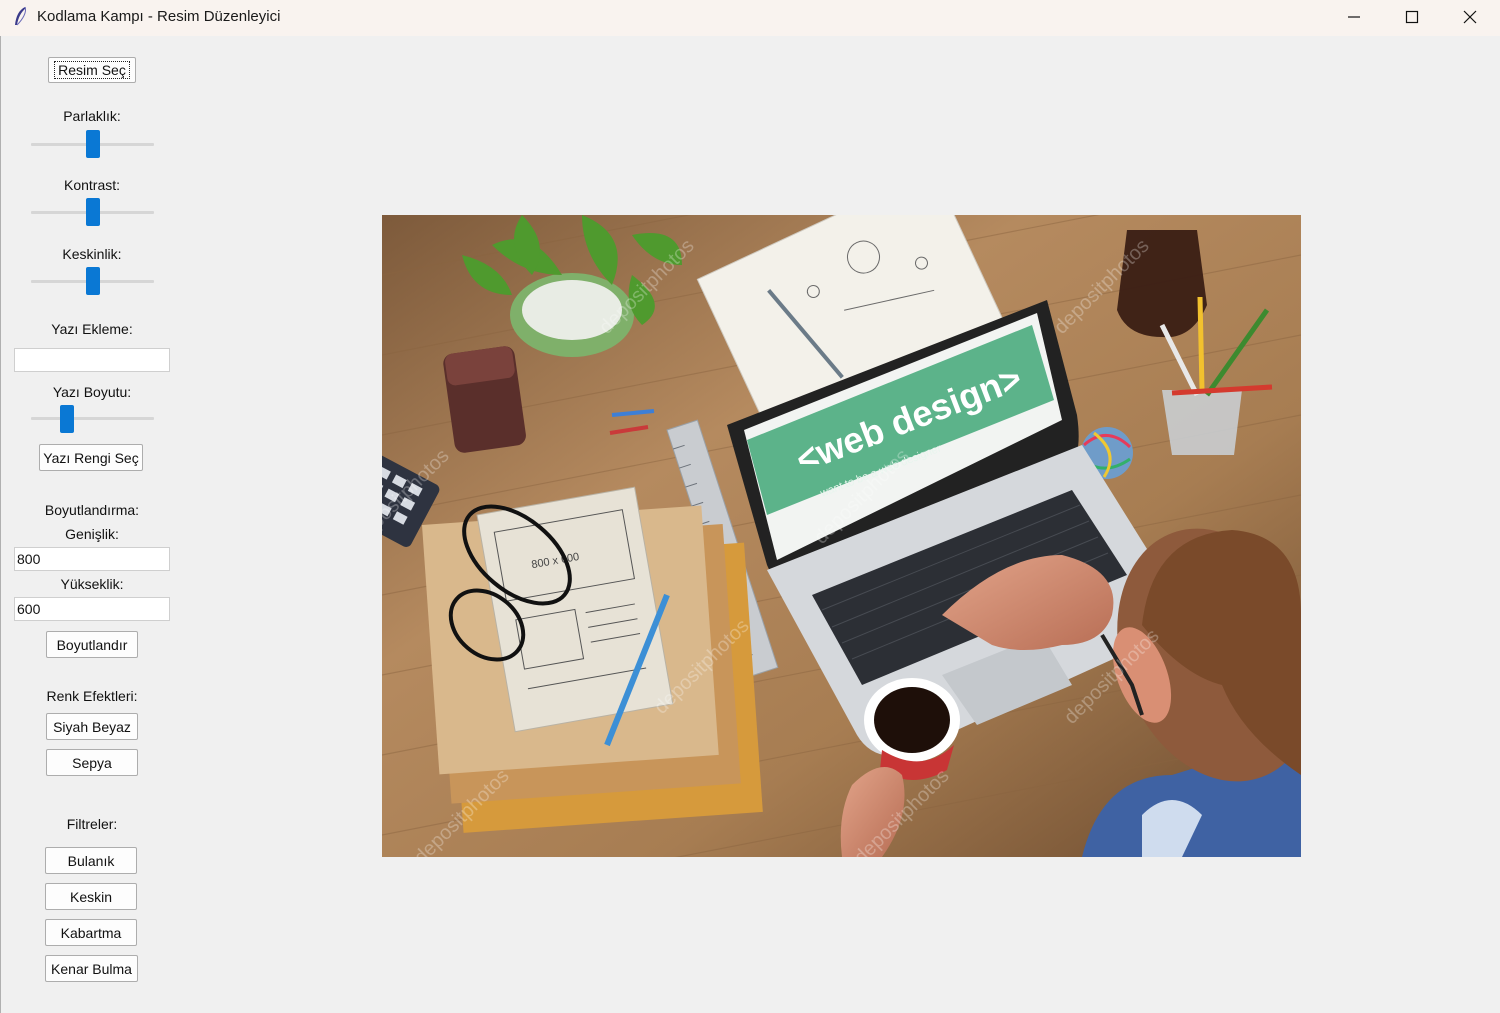  Describe the element at coordinates (92, 762) in the screenshot. I see `sepia-button: Sepya` at that location.